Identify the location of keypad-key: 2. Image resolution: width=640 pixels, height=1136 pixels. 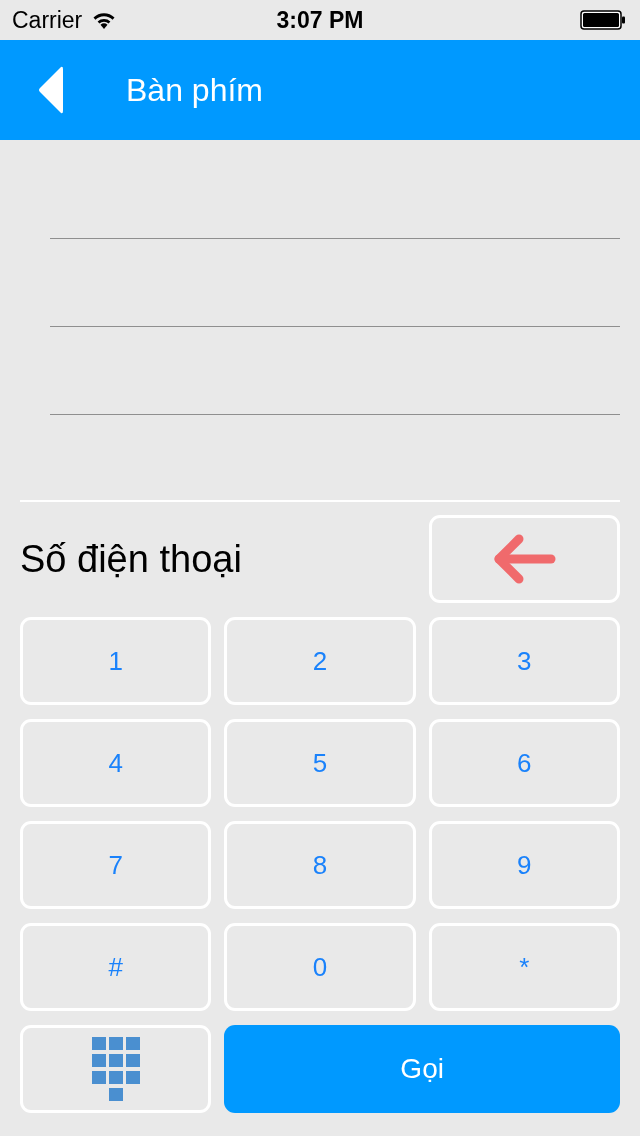
(320, 661).